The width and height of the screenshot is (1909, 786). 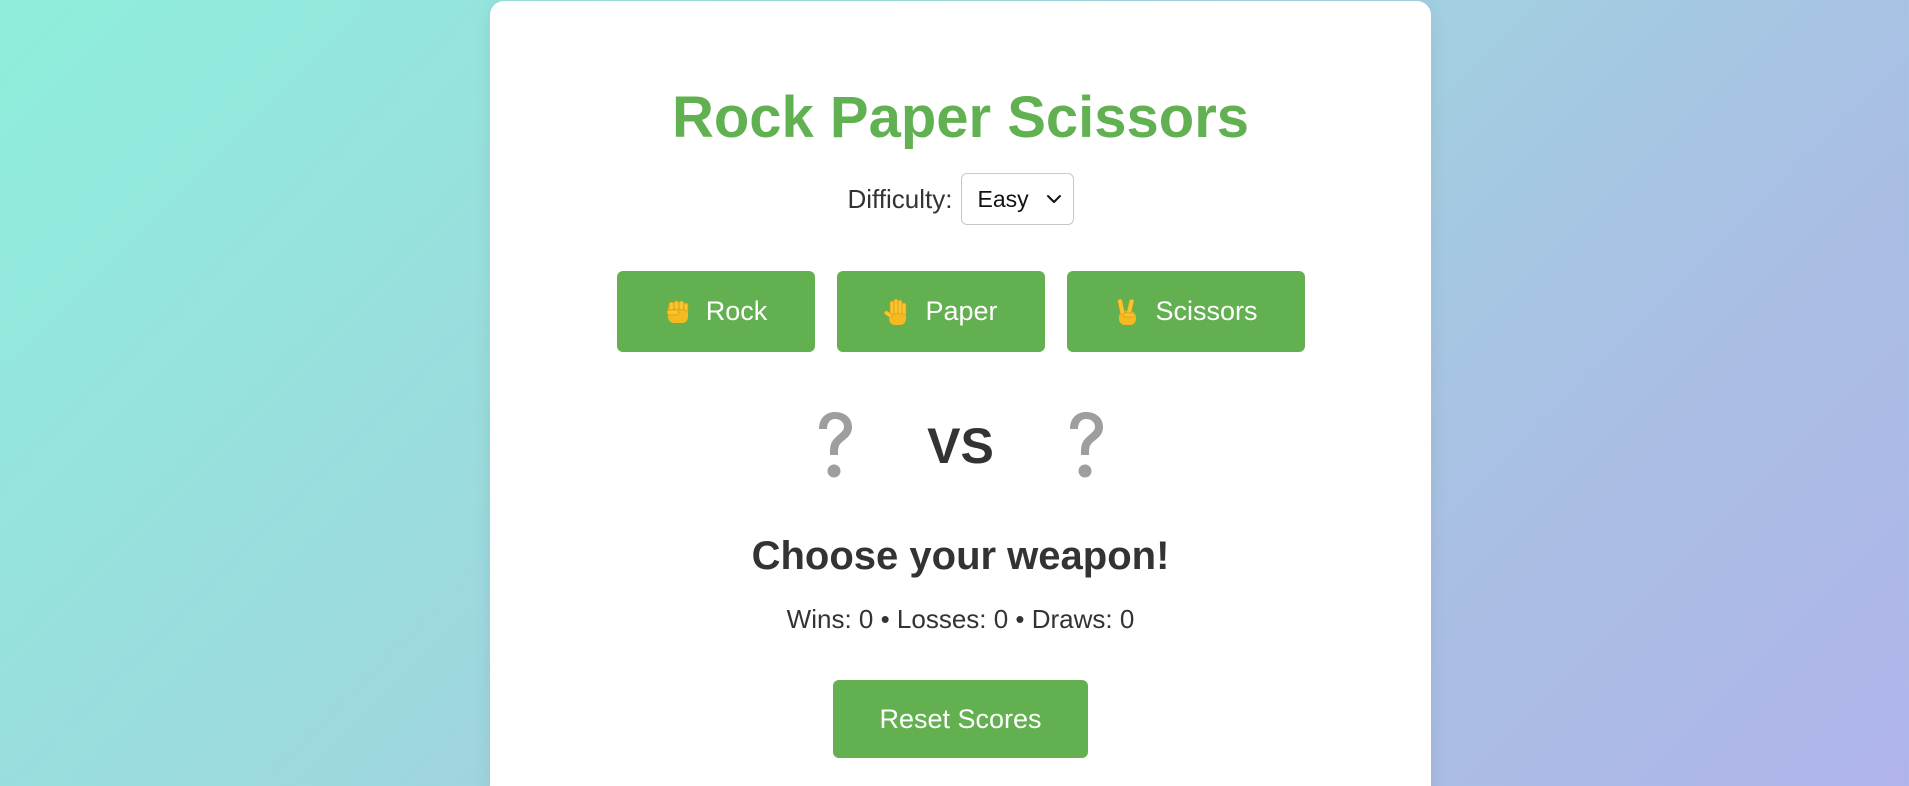 What do you see at coordinates (960, 719) in the screenshot?
I see `reset-scores-button: Reset Scores` at bounding box center [960, 719].